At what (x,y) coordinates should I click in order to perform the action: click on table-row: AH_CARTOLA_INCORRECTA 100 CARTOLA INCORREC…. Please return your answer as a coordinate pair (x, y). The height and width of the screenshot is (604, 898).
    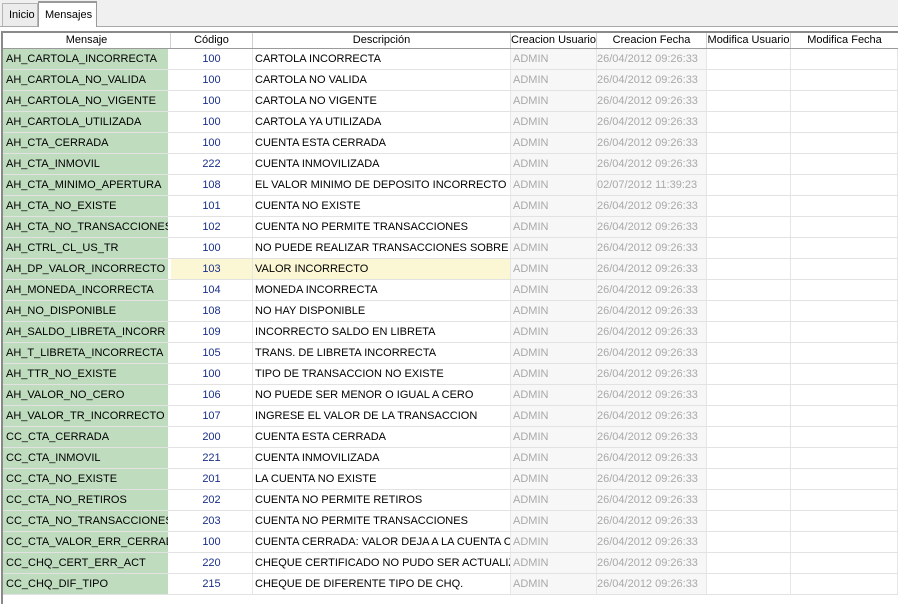
    Looking at the image, I should click on (450, 59).